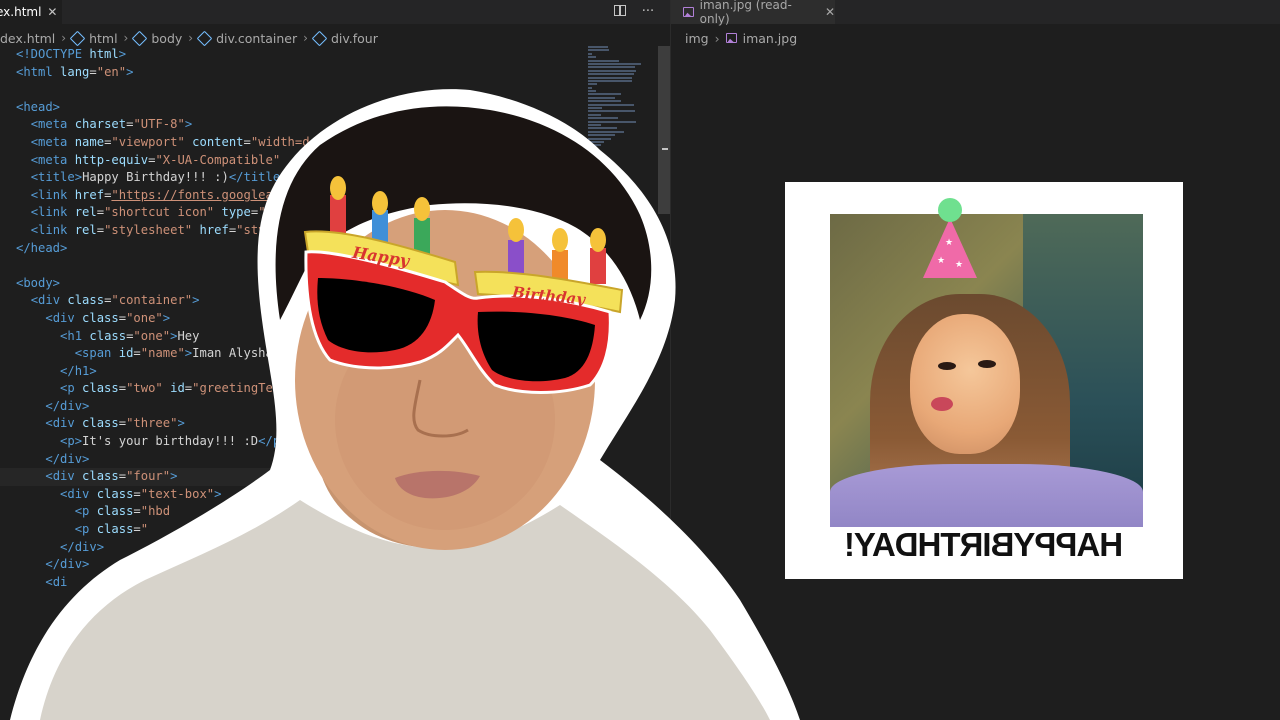 This screenshot has width=1280, height=720. Describe the element at coordinates (56, 581) in the screenshot. I see `code-token: <di` at that location.